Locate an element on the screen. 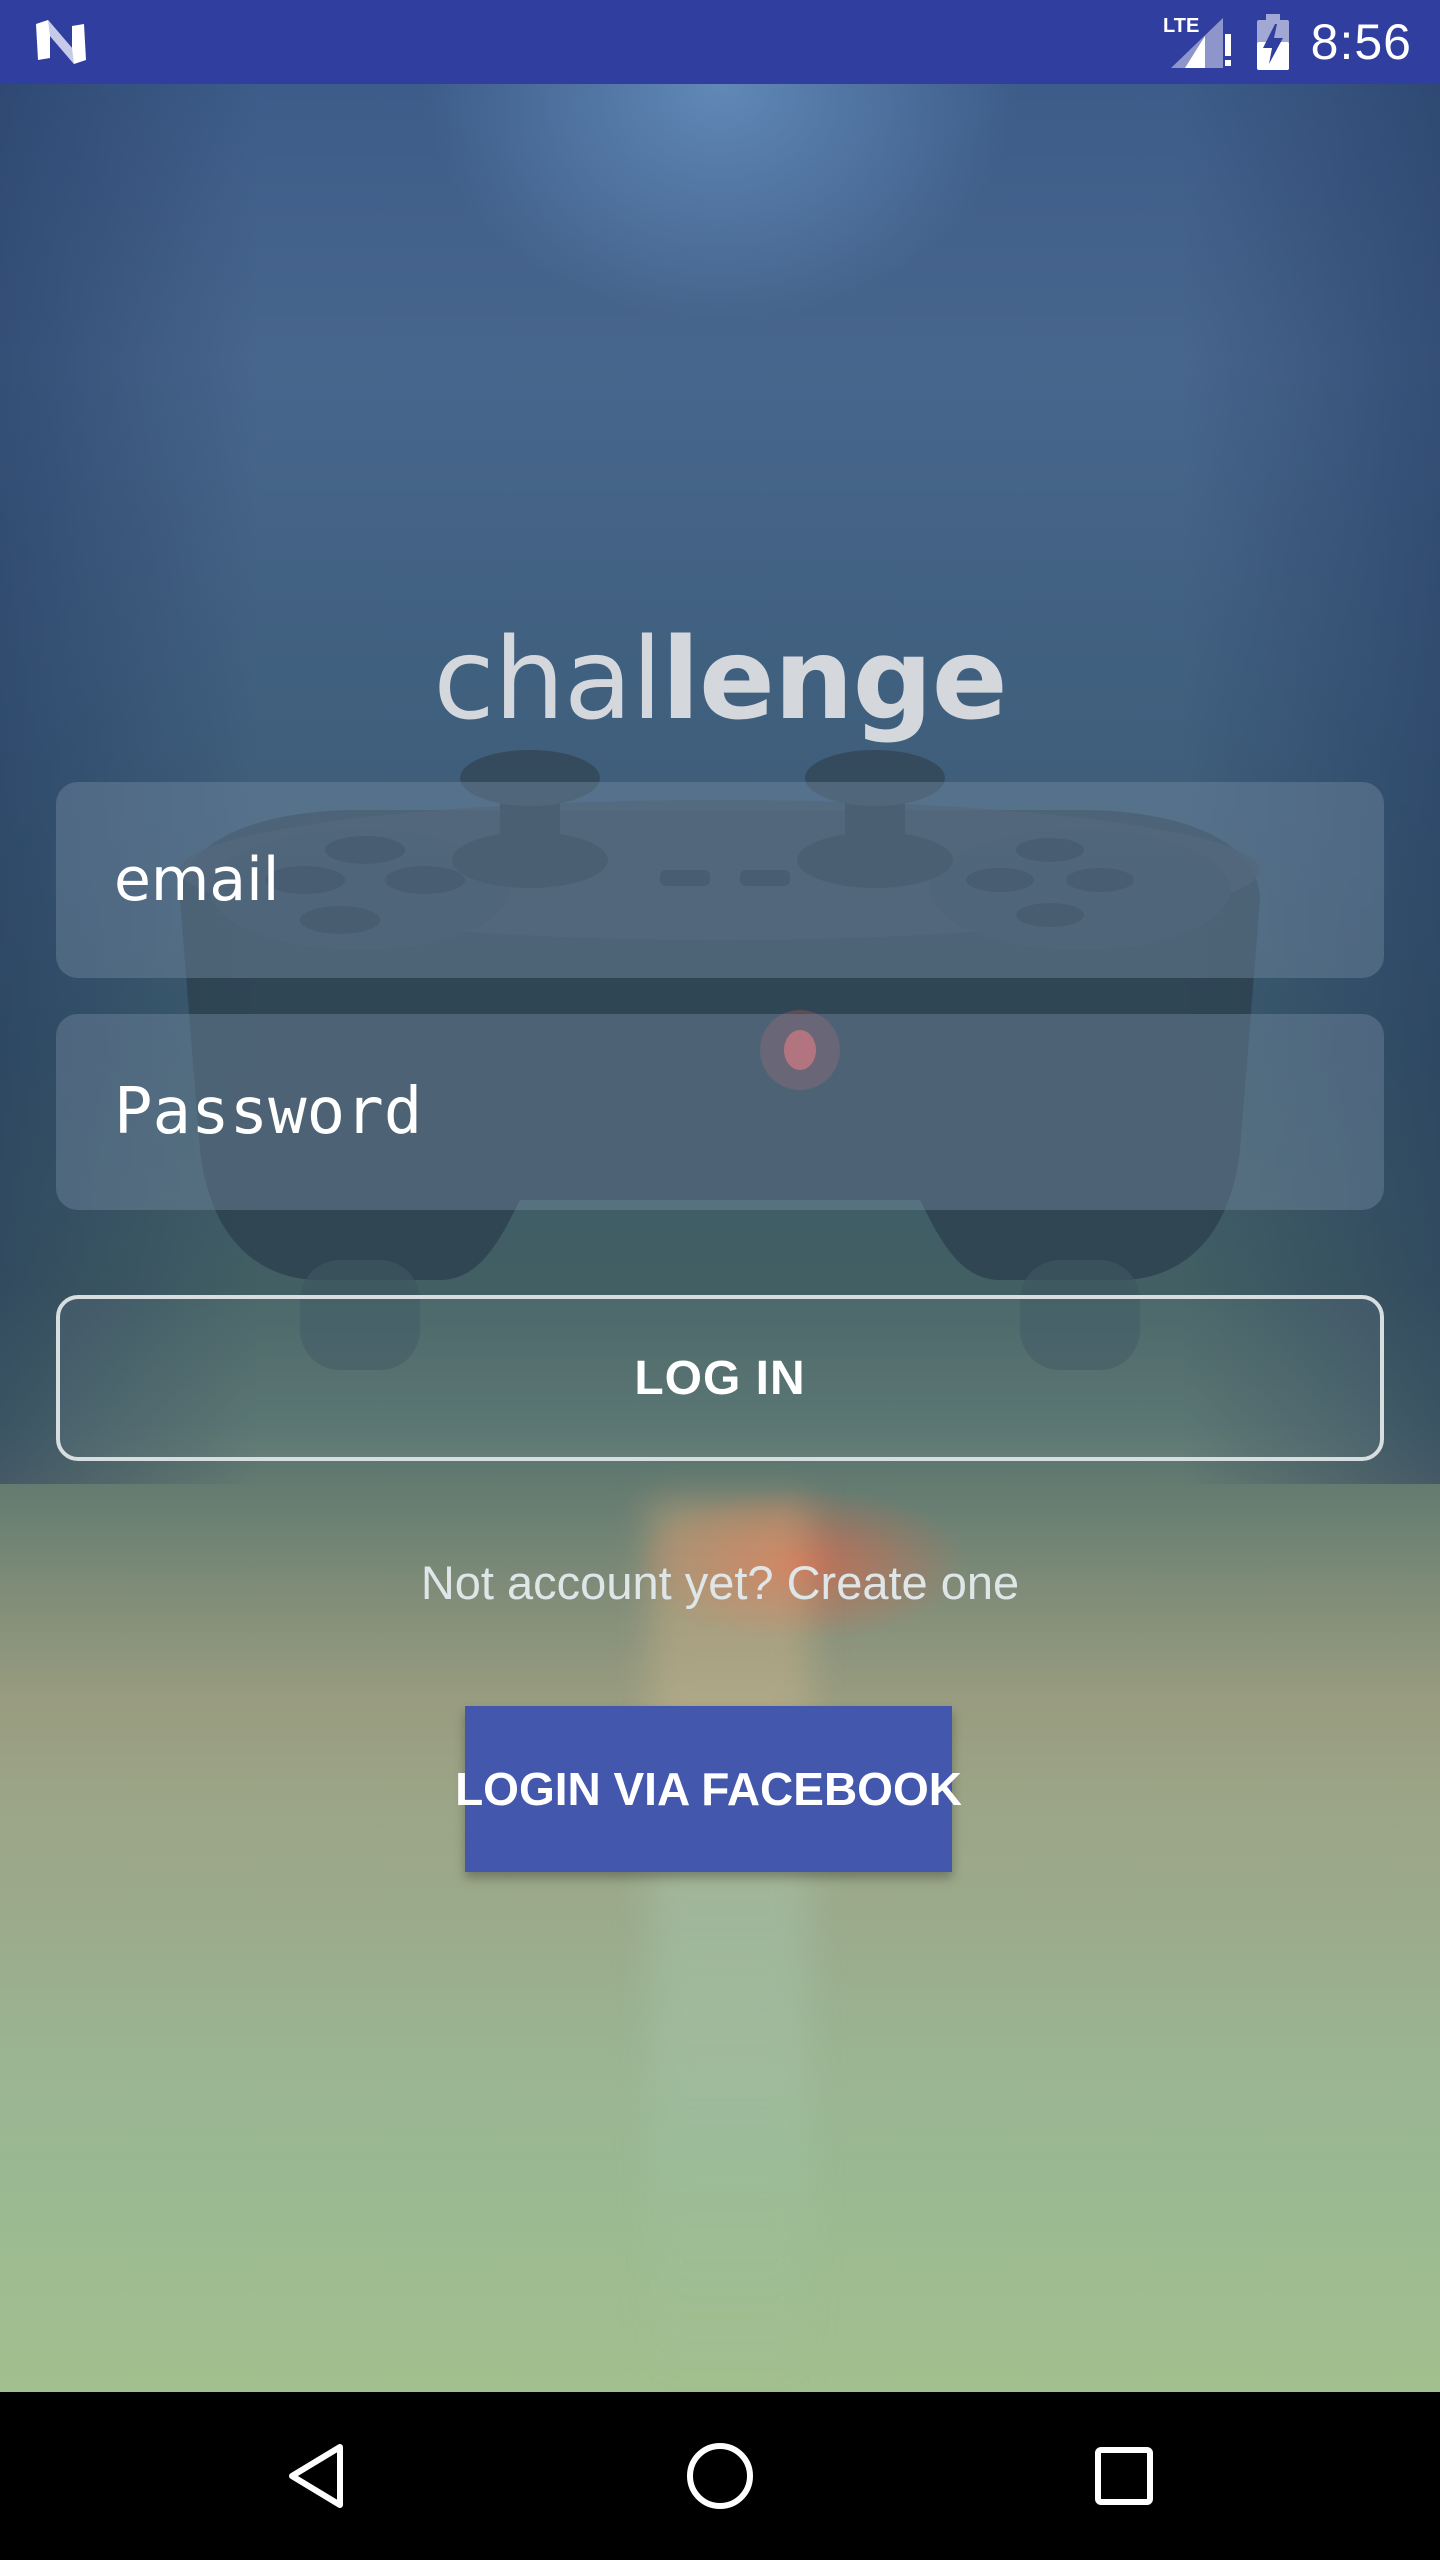 This screenshot has width=1440, height=2560. status-right: LTE 8:56 is located at coordinates (1287, 42).